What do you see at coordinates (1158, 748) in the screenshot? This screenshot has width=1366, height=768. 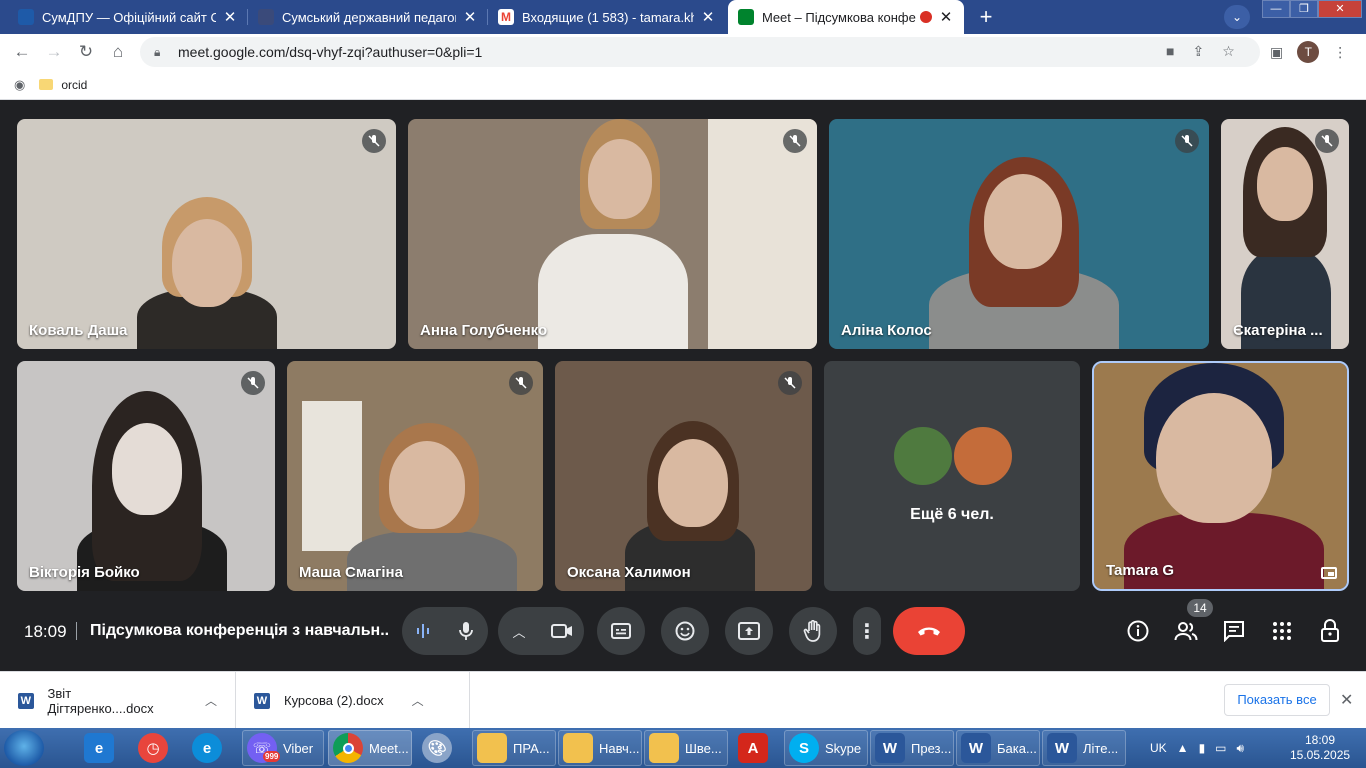 I see `language-indicator: UK` at bounding box center [1158, 748].